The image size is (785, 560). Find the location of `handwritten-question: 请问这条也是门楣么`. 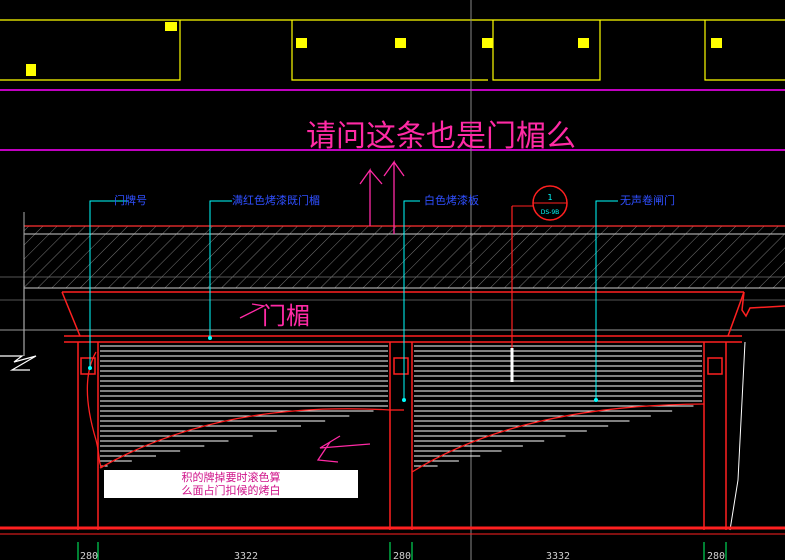

handwritten-question: 请问这条也是门楣么 is located at coordinates (441, 136).